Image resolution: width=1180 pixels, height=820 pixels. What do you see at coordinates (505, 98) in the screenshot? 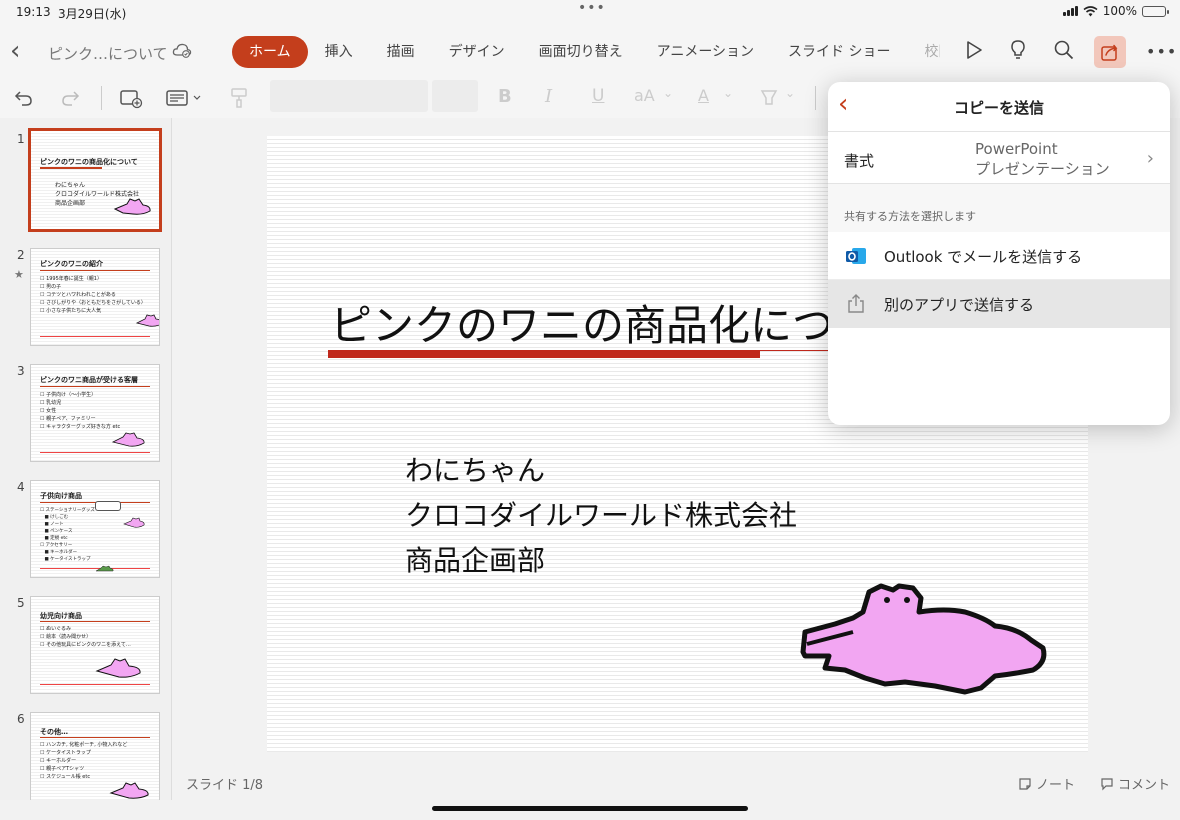
I see `bold-button: B` at bounding box center [505, 98].